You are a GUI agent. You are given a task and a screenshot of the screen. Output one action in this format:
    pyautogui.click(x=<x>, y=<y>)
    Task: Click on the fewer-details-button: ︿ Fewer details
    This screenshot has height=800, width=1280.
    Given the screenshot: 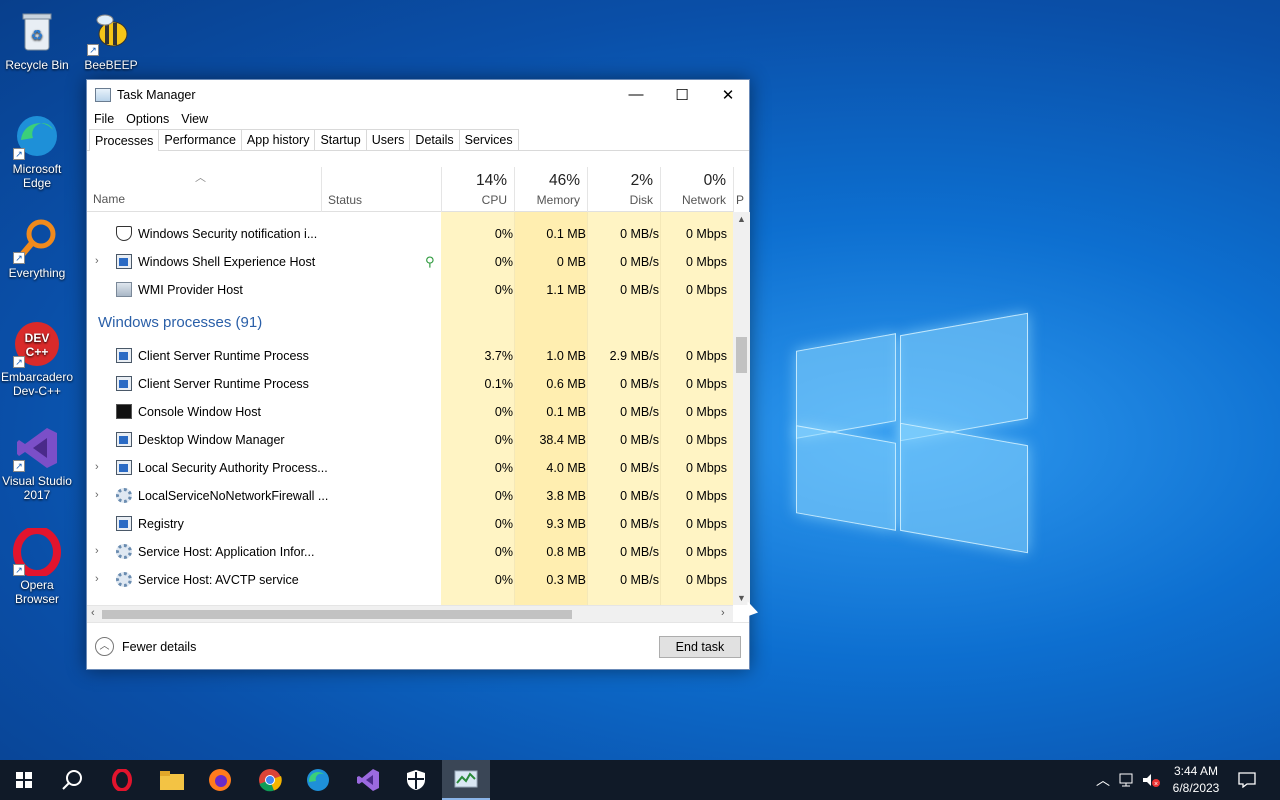 What is the action you would take?
    pyautogui.click(x=145, y=646)
    